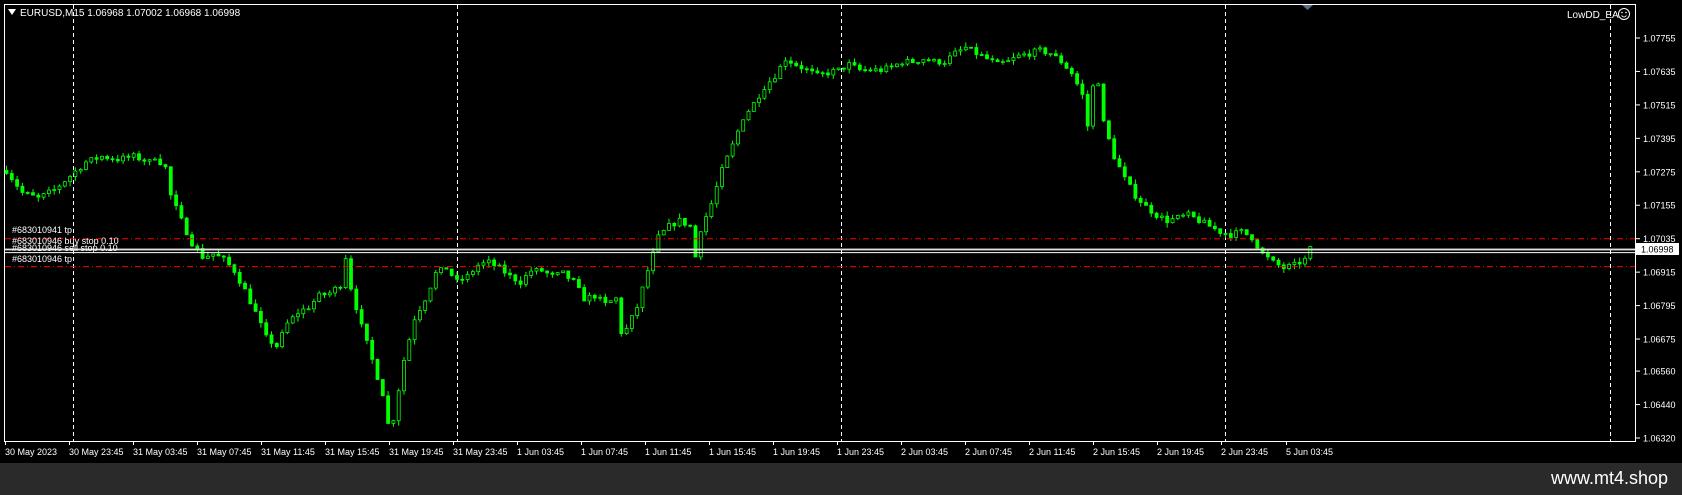  I want to click on price-tick-label: 1.07035, so click(1659, 239).